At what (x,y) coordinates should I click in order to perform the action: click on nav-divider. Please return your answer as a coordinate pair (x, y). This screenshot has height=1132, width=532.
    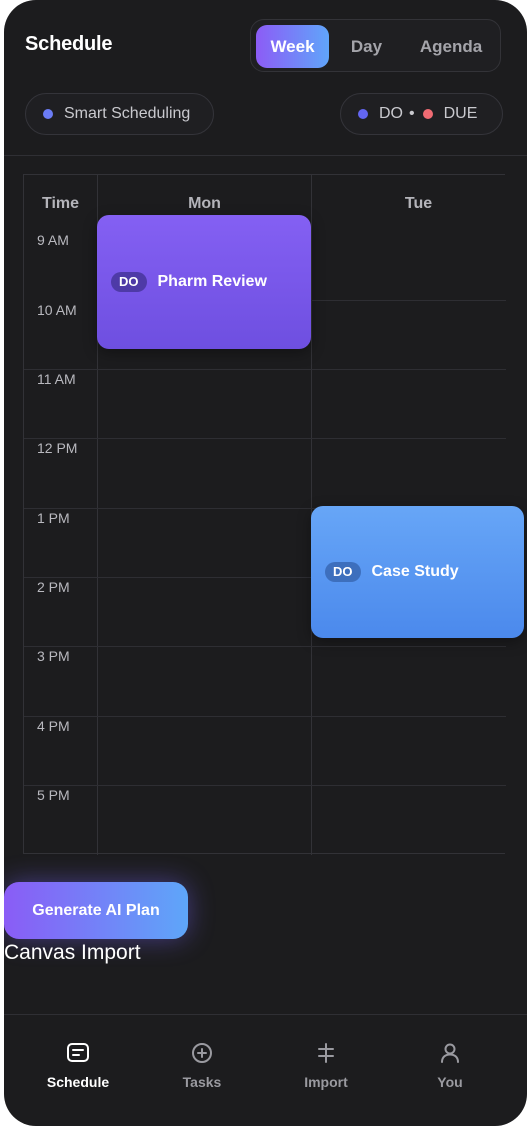
    Looking at the image, I should click on (265, 1014).